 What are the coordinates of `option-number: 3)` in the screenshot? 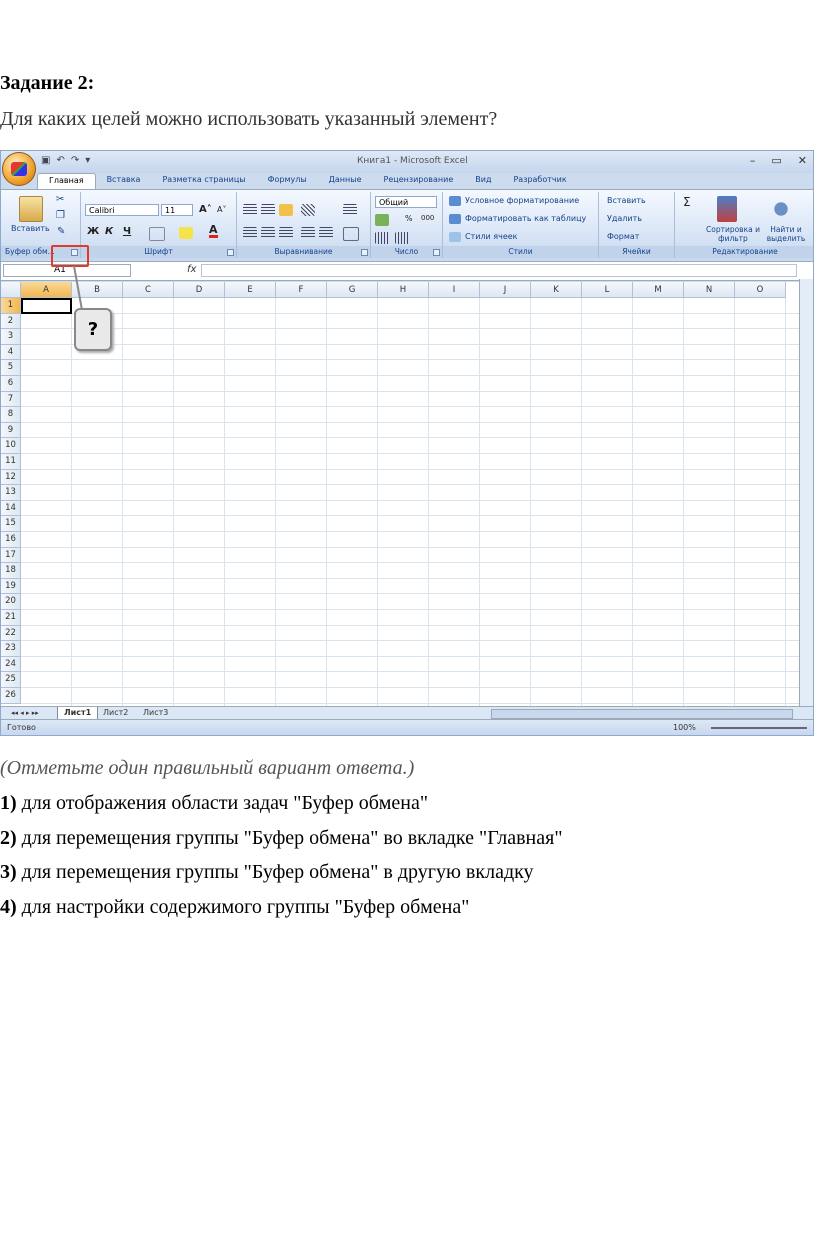 It's located at (8, 872).